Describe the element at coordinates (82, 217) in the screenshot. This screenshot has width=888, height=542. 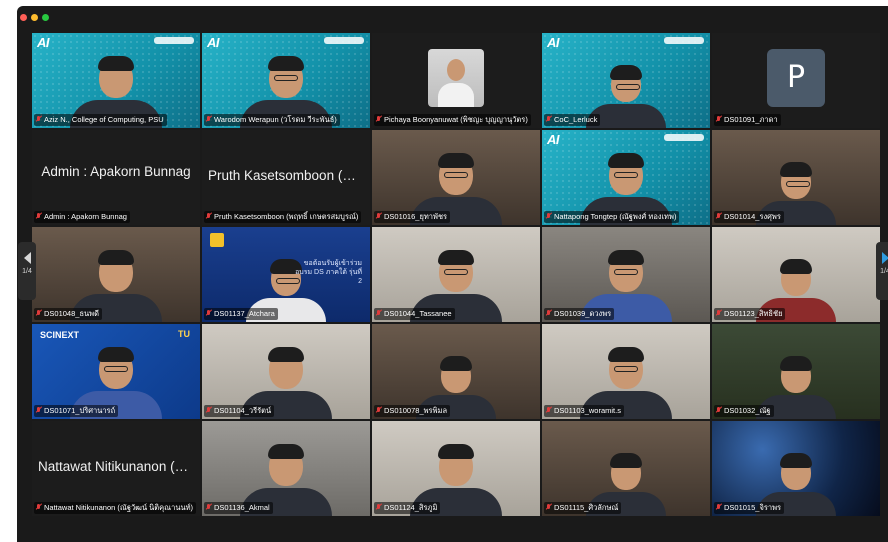
I see `participant-name-label: Admin : Apakorn Bunnag` at that location.